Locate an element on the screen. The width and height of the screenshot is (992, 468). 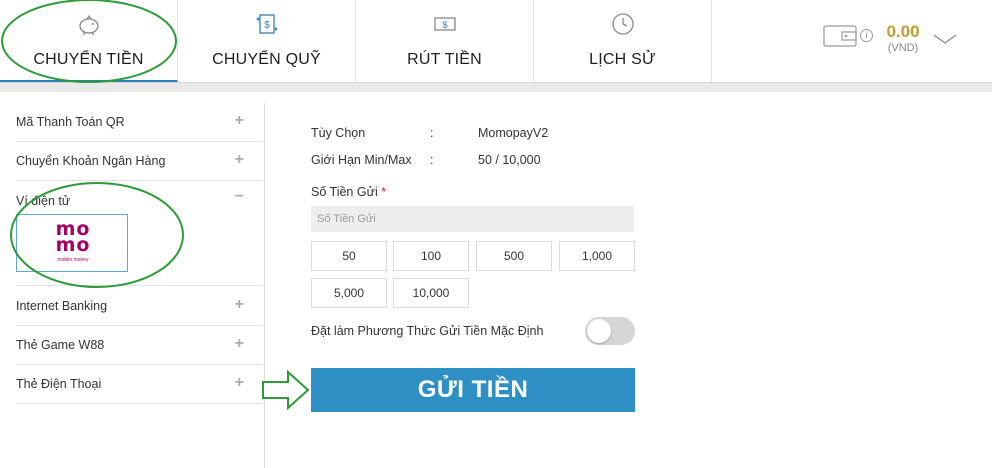
submit-deposit-button: GỬI TIỀN is located at coordinates (473, 390).